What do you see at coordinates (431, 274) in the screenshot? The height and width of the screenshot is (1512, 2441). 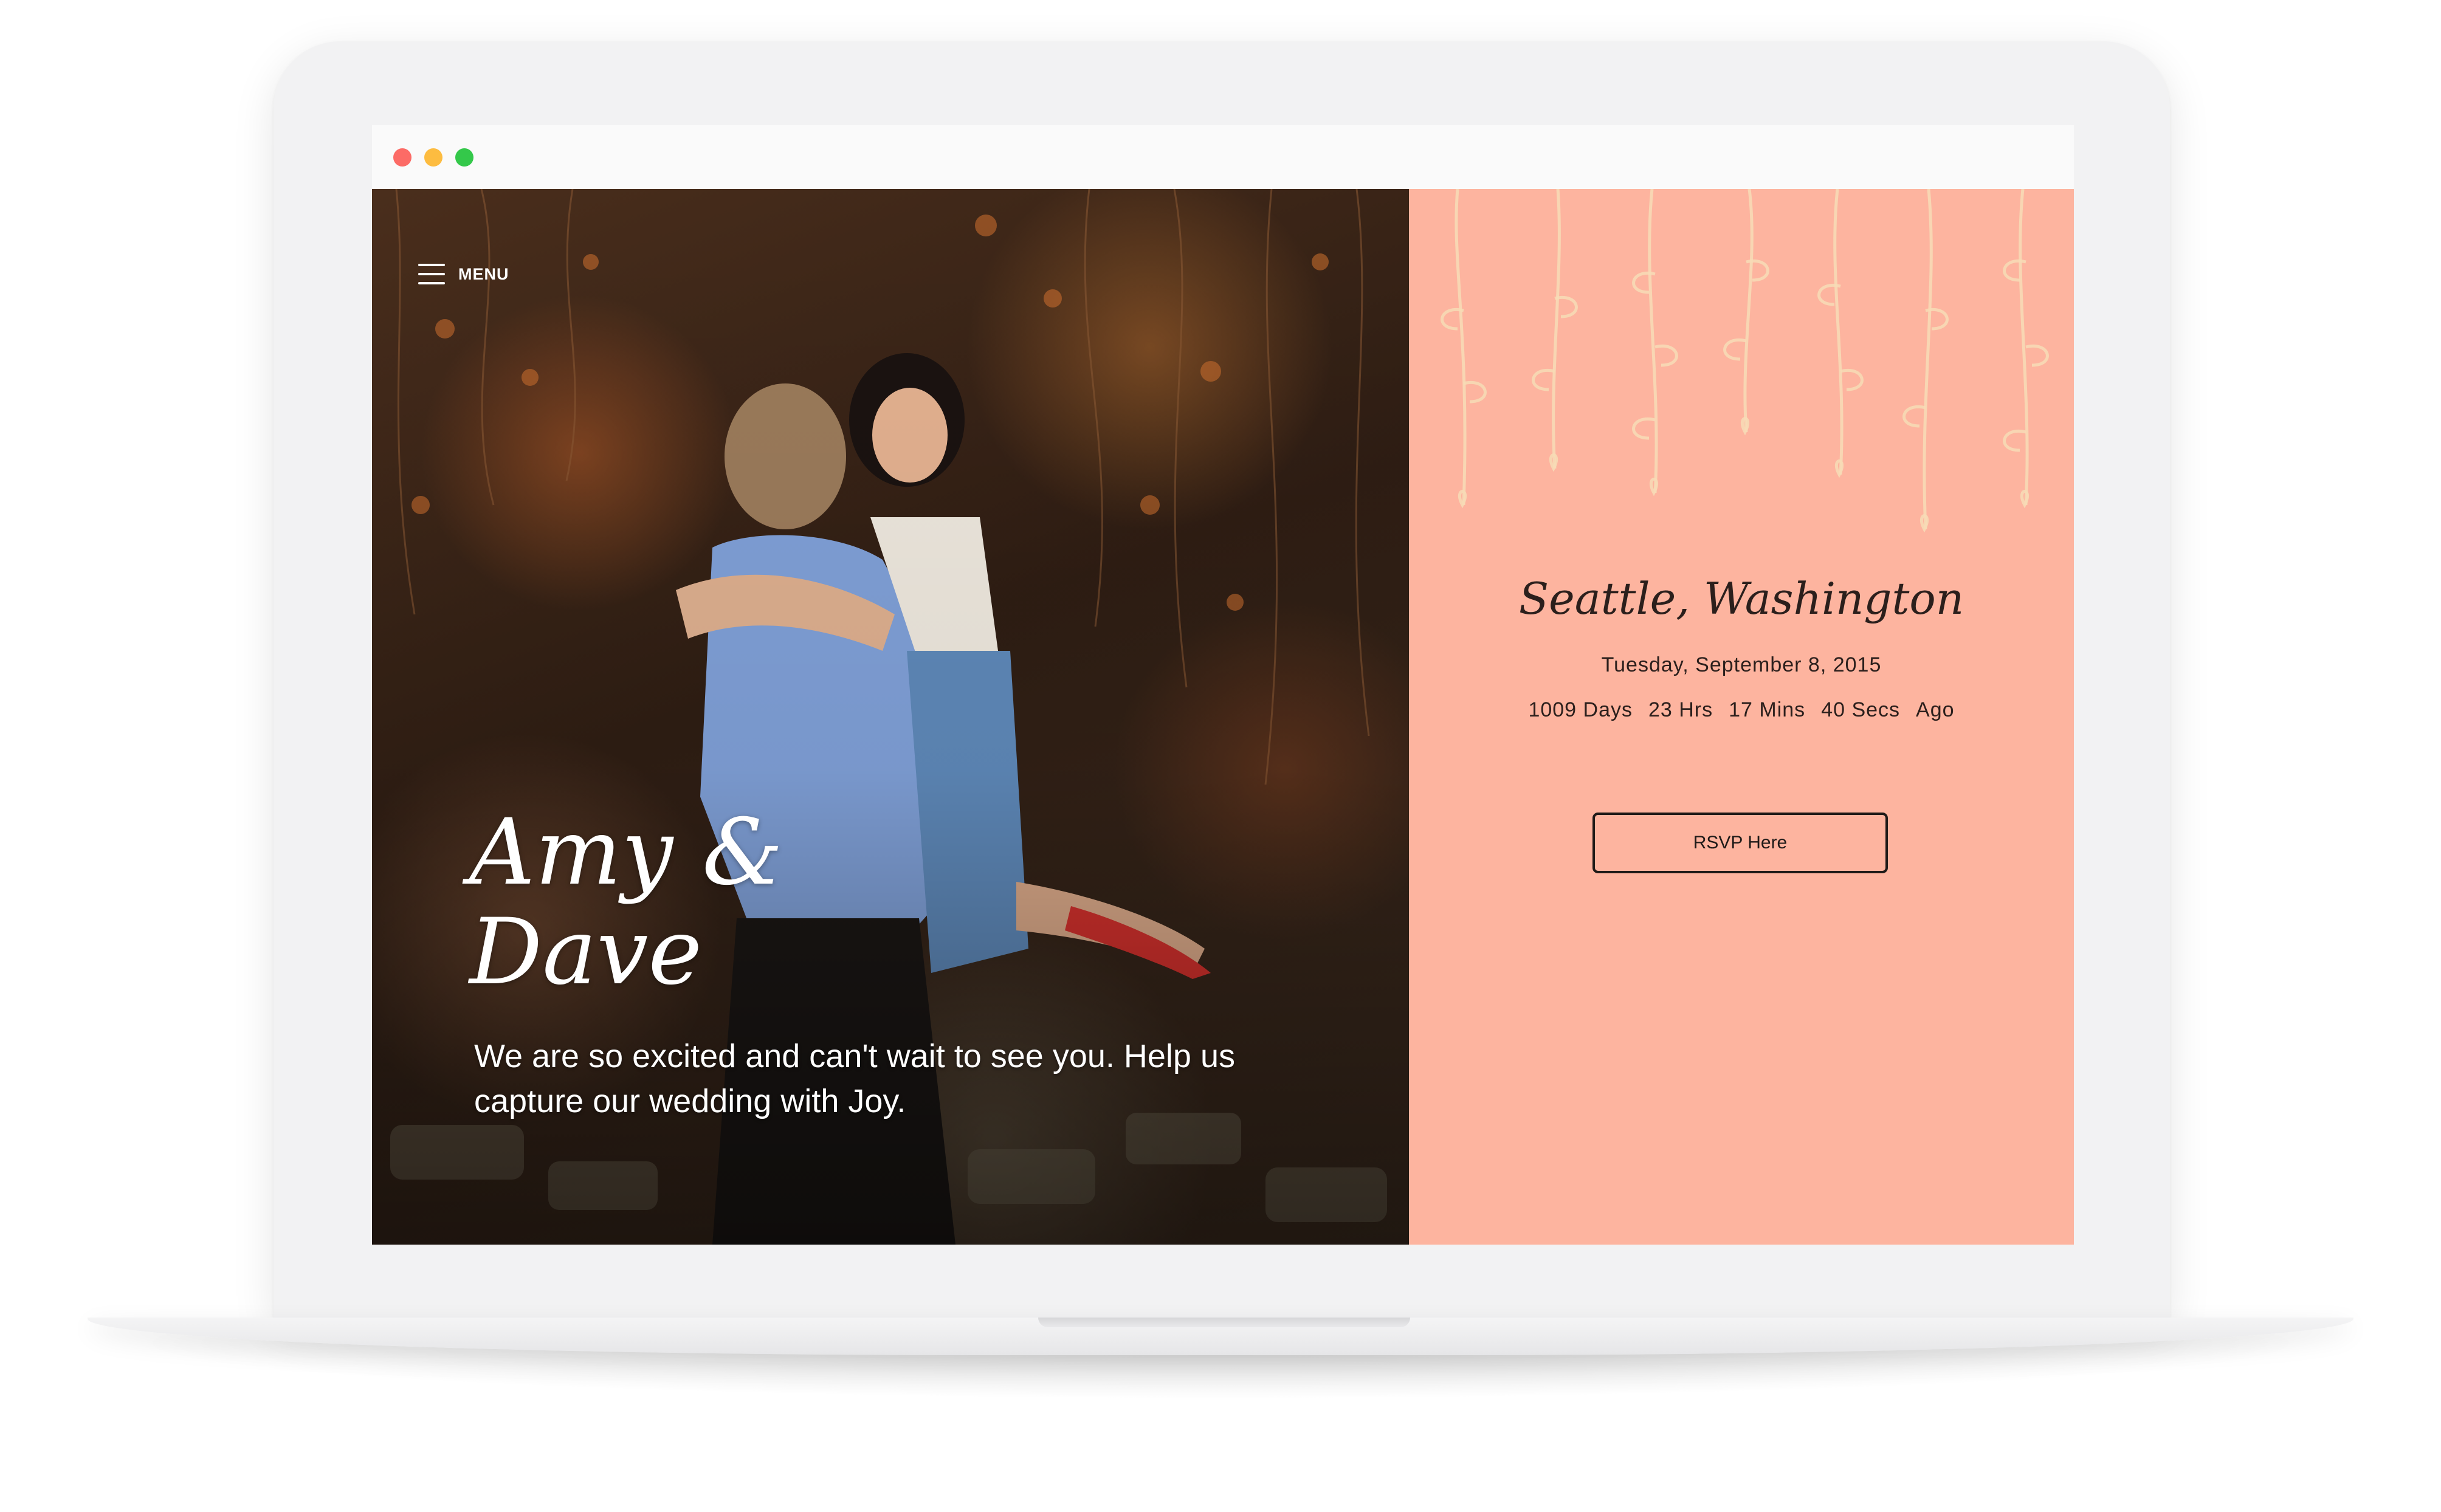 I see `hamburger-icon` at bounding box center [431, 274].